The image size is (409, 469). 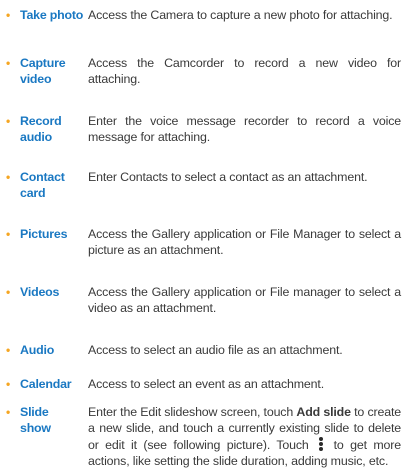 I want to click on add-slide-label: Add slide, so click(x=323, y=412).